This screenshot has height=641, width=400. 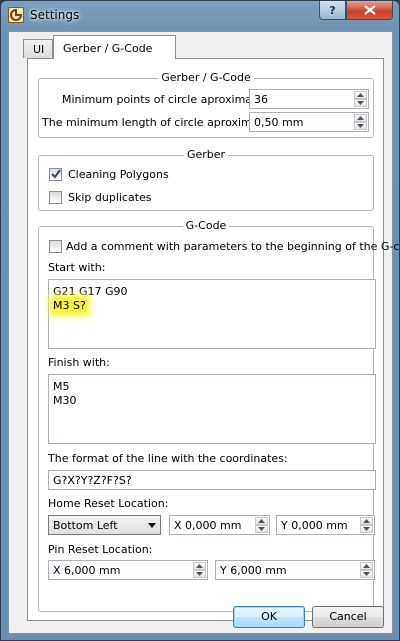 What do you see at coordinates (253, 570) in the screenshot?
I see `pin-y-value: Y 6,000 mm` at bounding box center [253, 570].